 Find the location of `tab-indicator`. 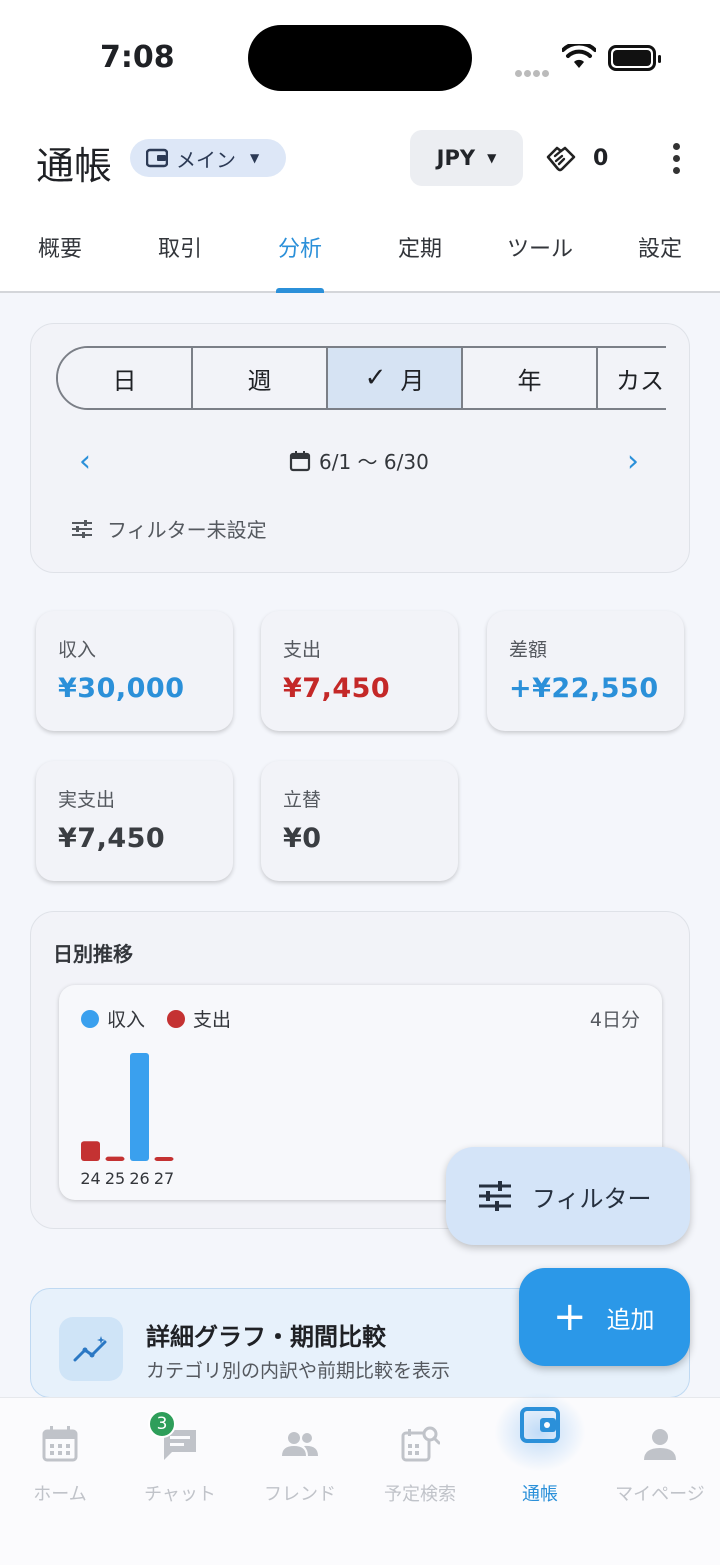

tab-indicator is located at coordinates (300, 290).